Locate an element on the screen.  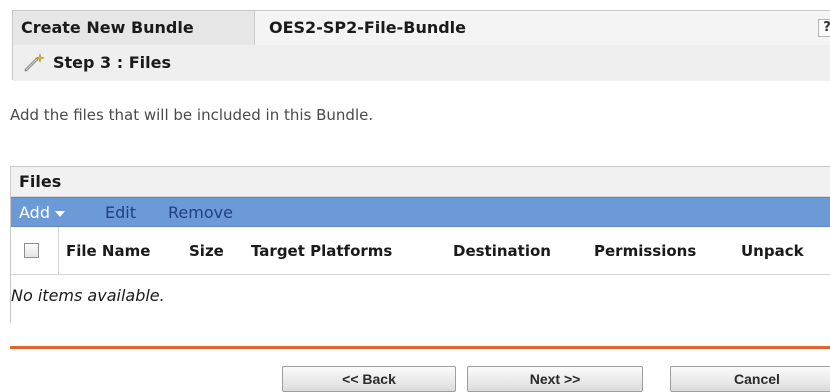
help-button: ? is located at coordinates (824, 28).